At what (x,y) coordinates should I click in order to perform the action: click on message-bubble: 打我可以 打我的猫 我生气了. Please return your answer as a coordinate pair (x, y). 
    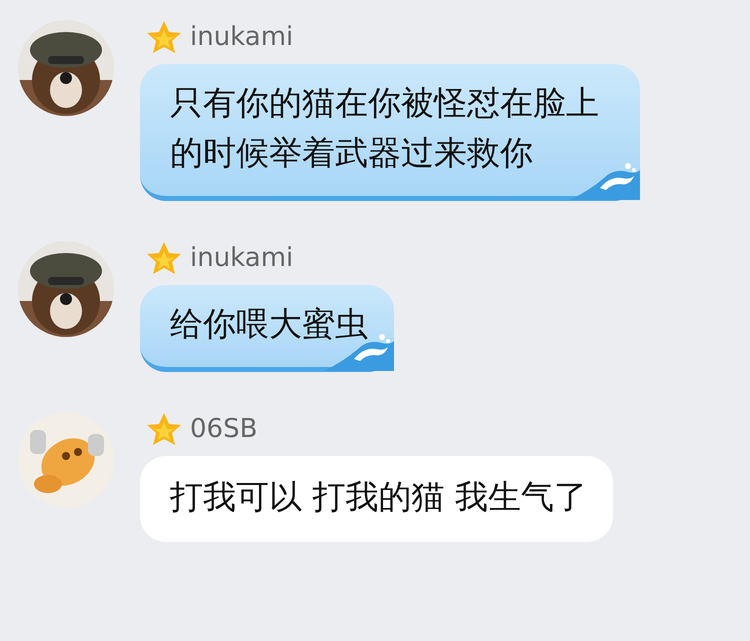
    Looking at the image, I should click on (376, 499).